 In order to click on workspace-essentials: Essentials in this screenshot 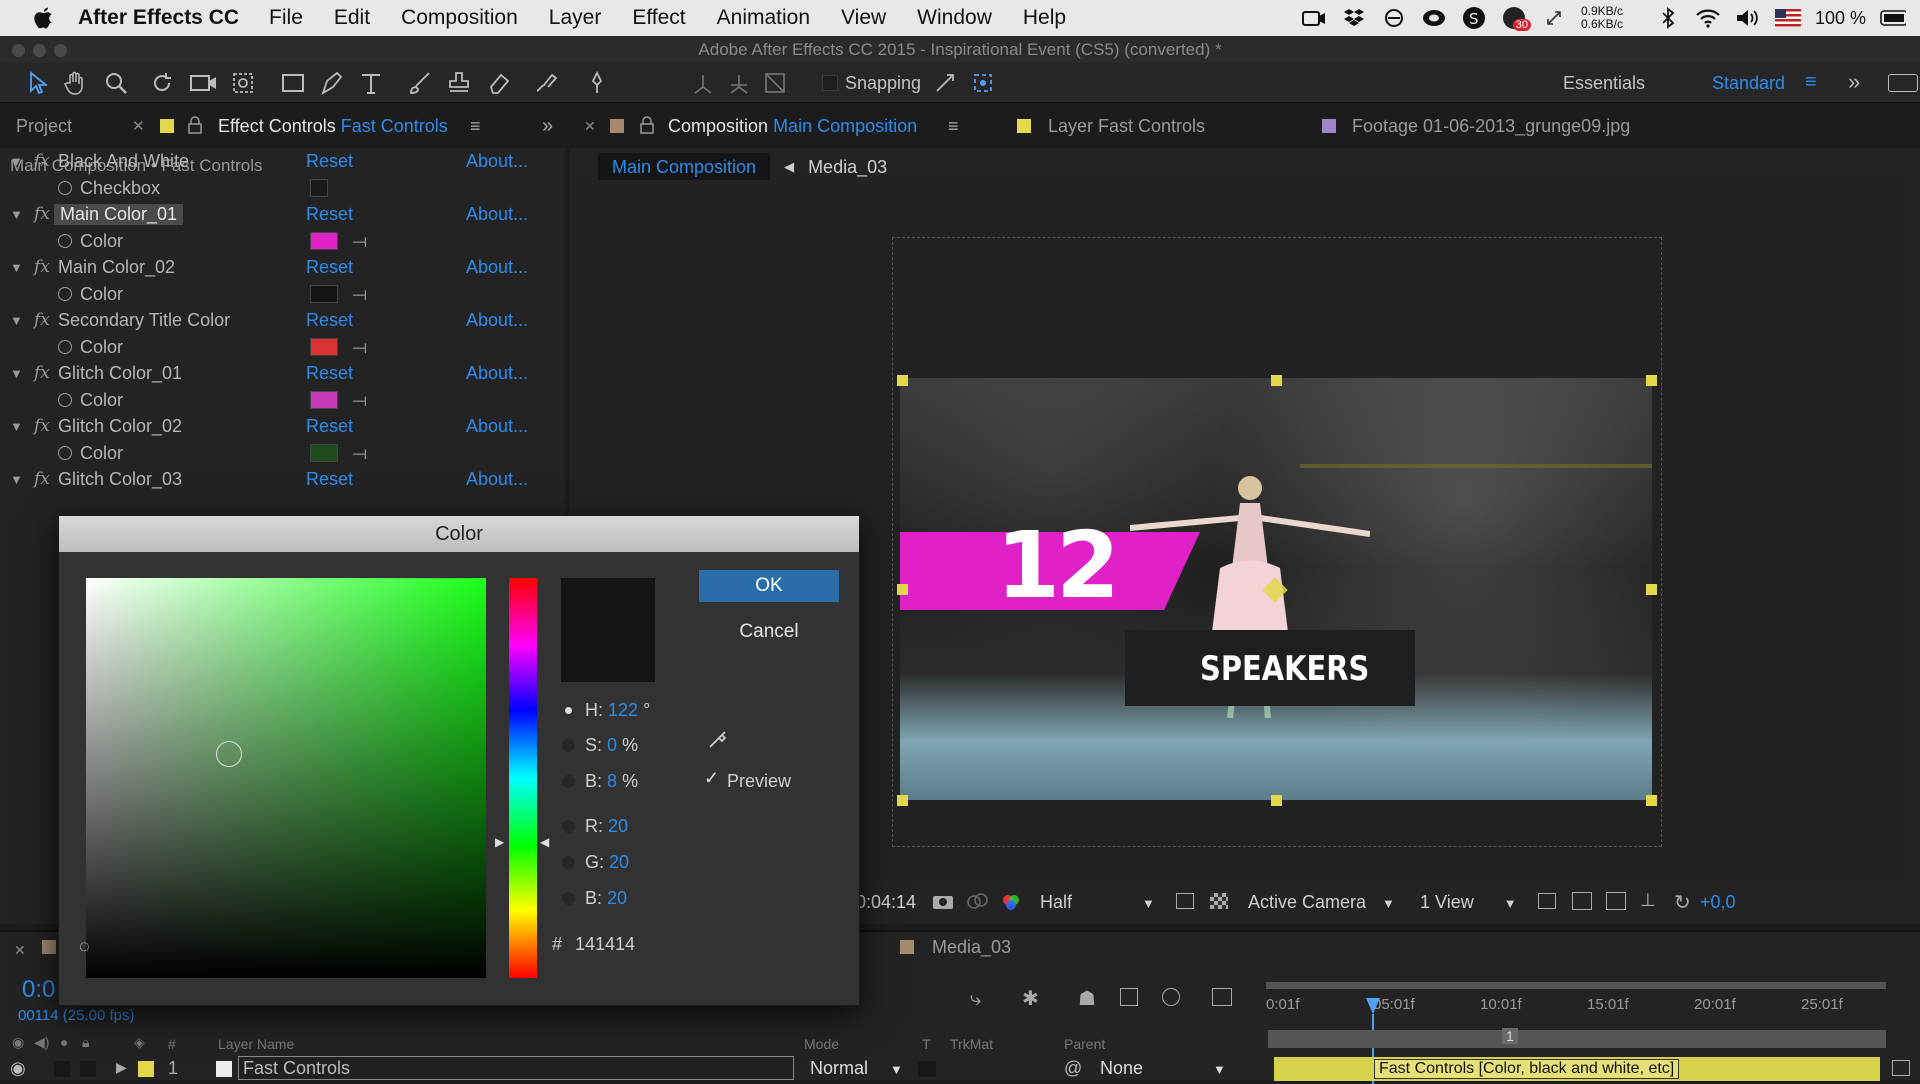, I will do `click(1604, 83)`.